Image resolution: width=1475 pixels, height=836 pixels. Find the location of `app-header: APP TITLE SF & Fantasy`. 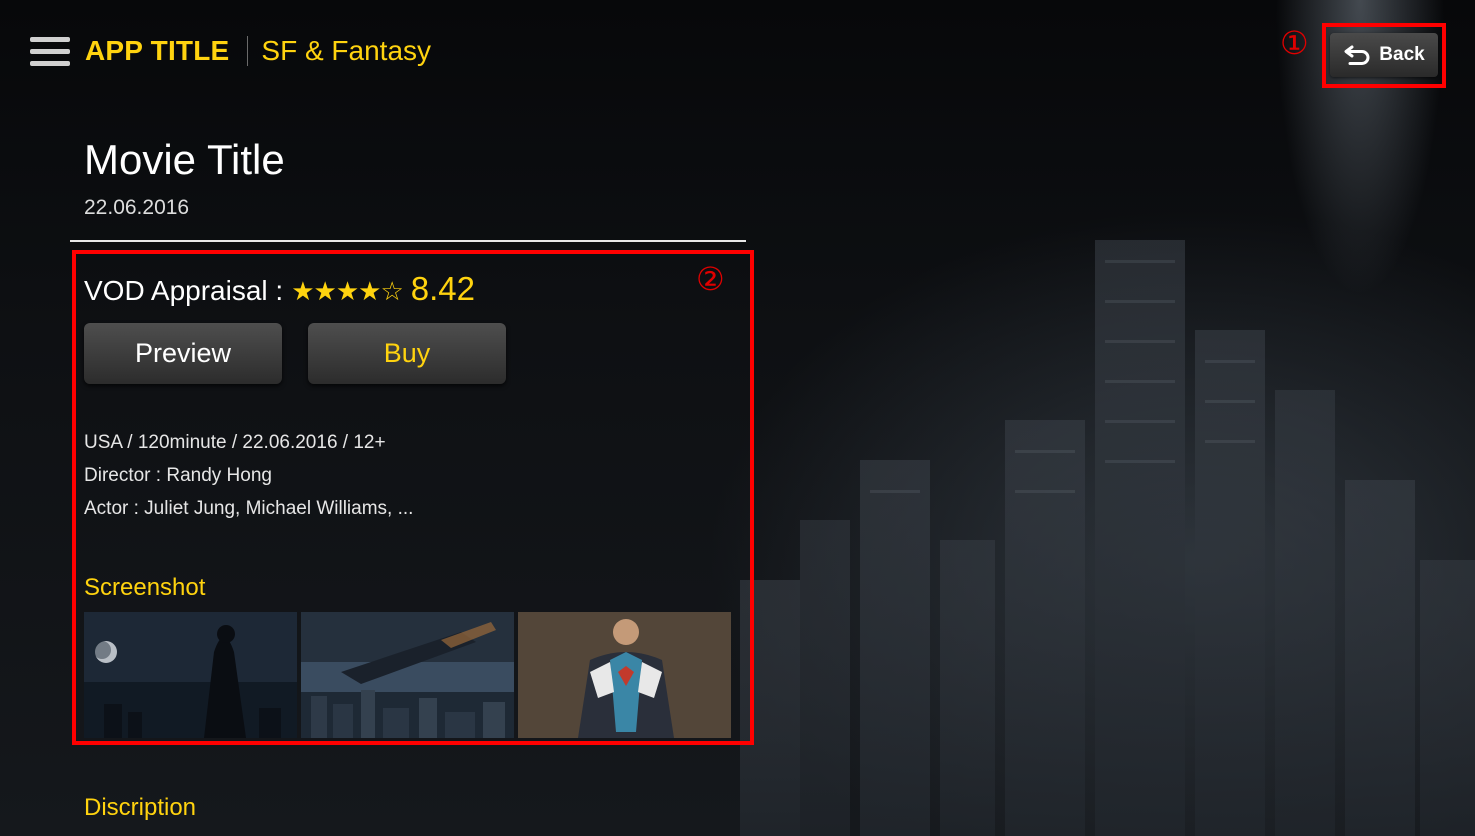

app-header: APP TITLE SF & Fantasy is located at coordinates (230, 51).